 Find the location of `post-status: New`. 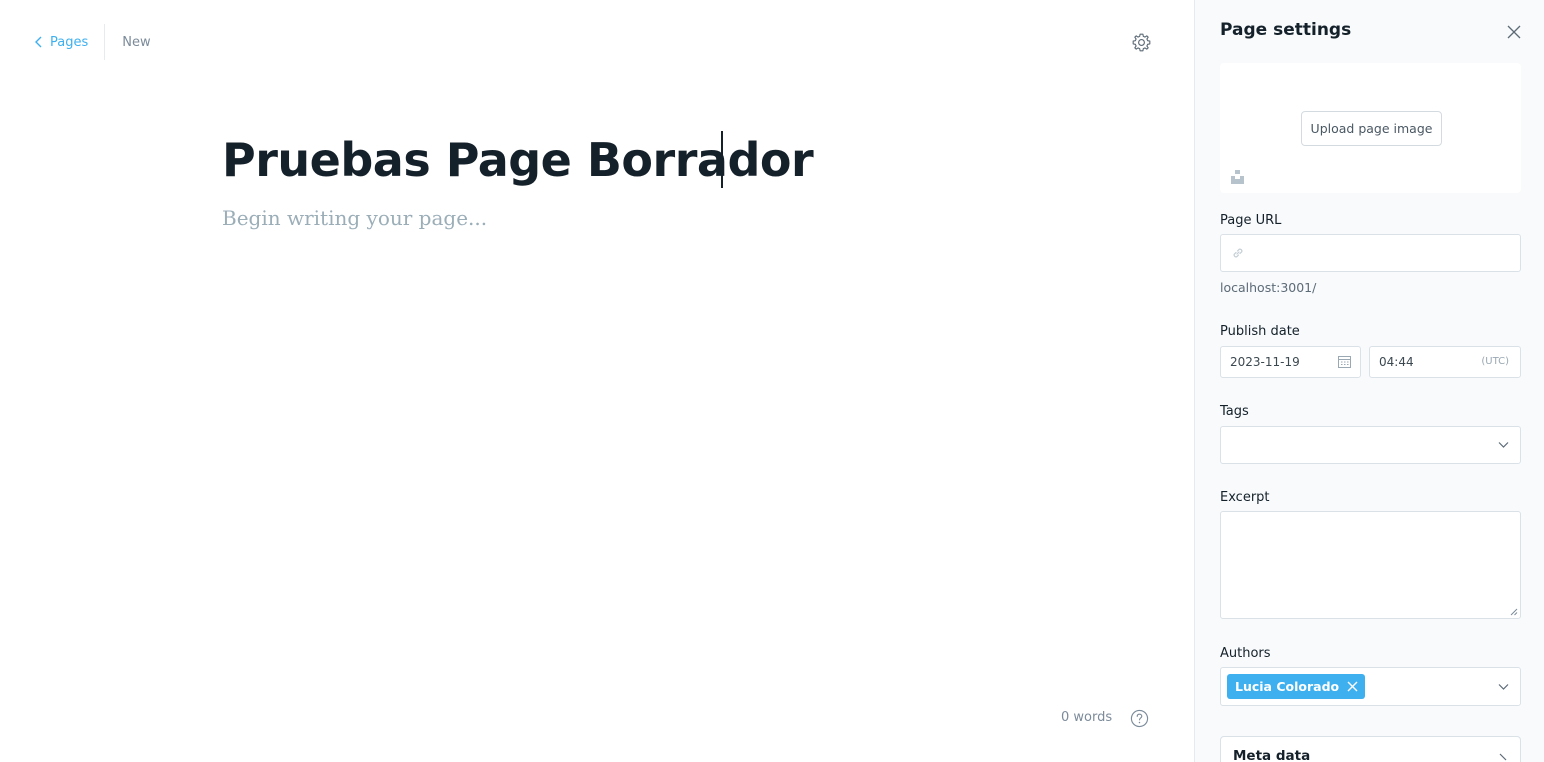

post-status: New is located at coordinates (136, 42).